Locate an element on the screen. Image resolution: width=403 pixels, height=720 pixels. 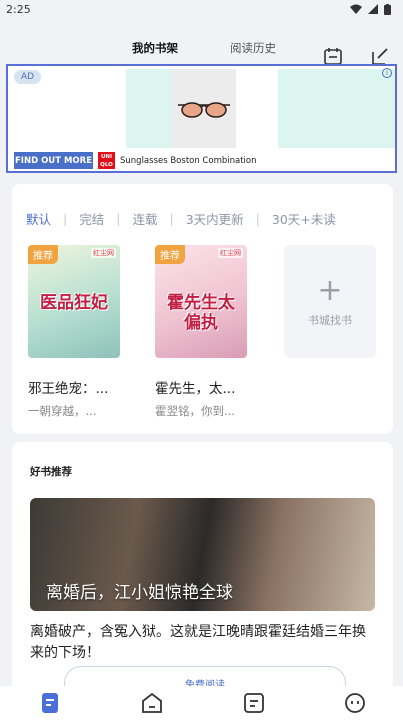
ad-image-panel-right is located at coordinates (336, 108).